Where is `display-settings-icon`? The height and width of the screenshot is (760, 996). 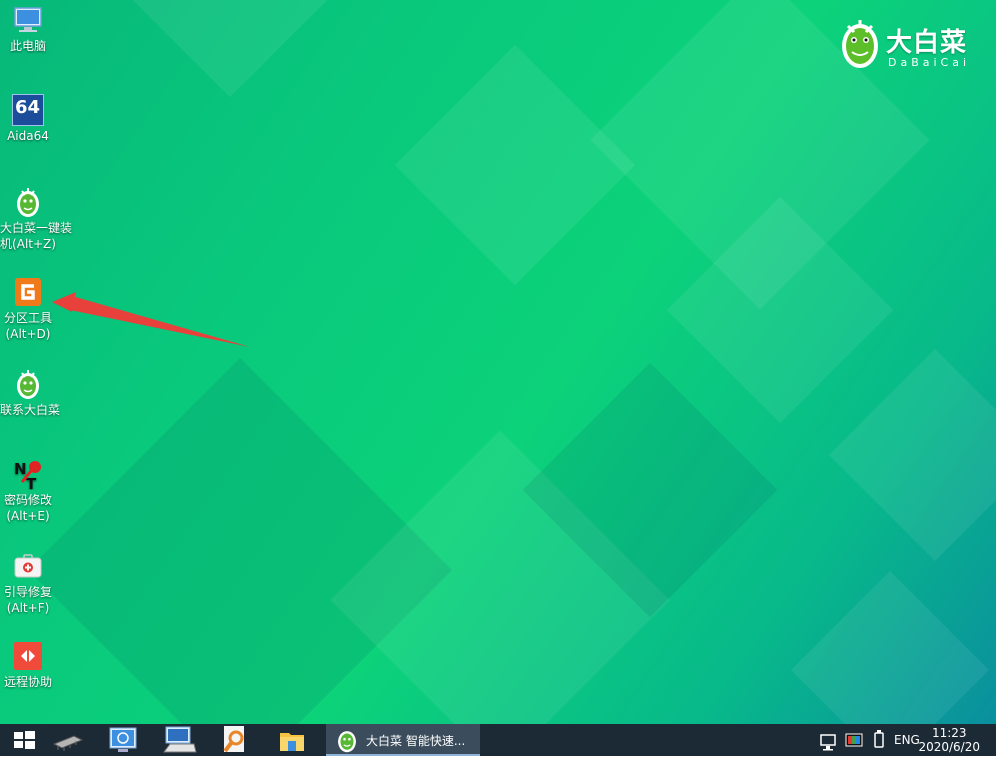
display-settings-icon is located at coordinates (854, 740).